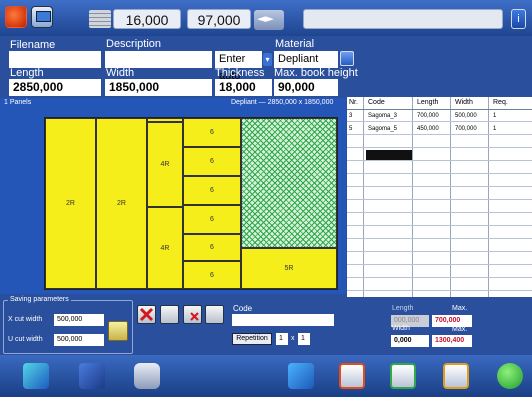 The width and height of the screenshot is (532, 397). I want to click on width-label: Width, so click(120, 73).